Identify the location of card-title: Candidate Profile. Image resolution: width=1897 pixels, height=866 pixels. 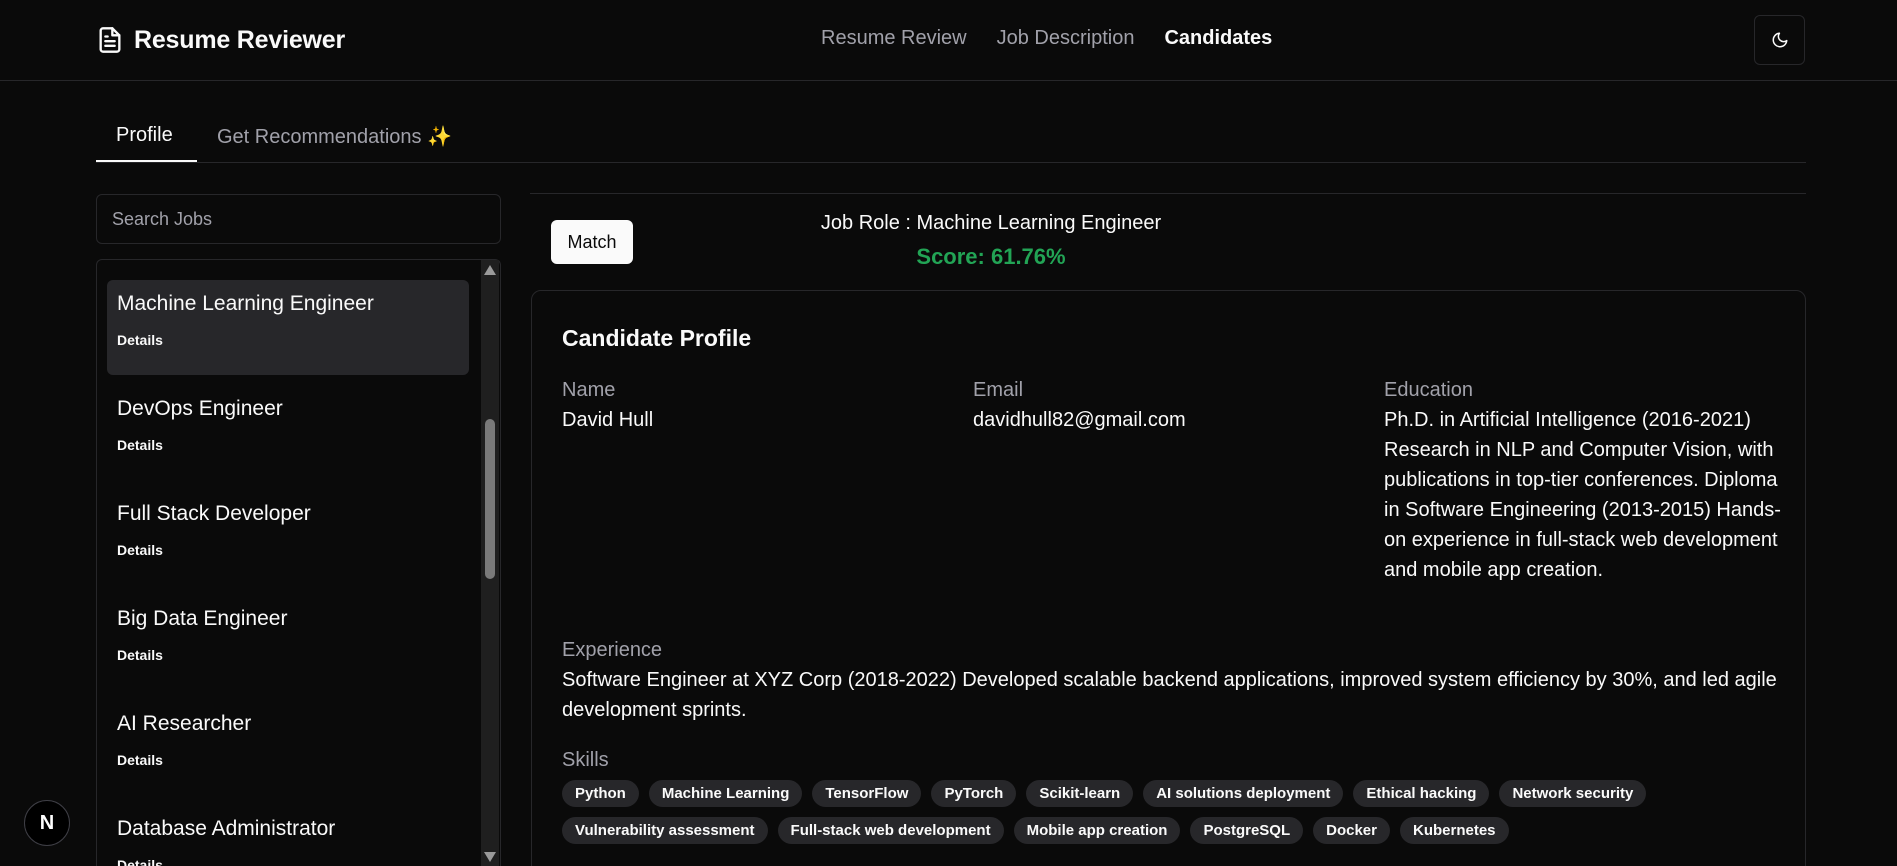
(657, 338).